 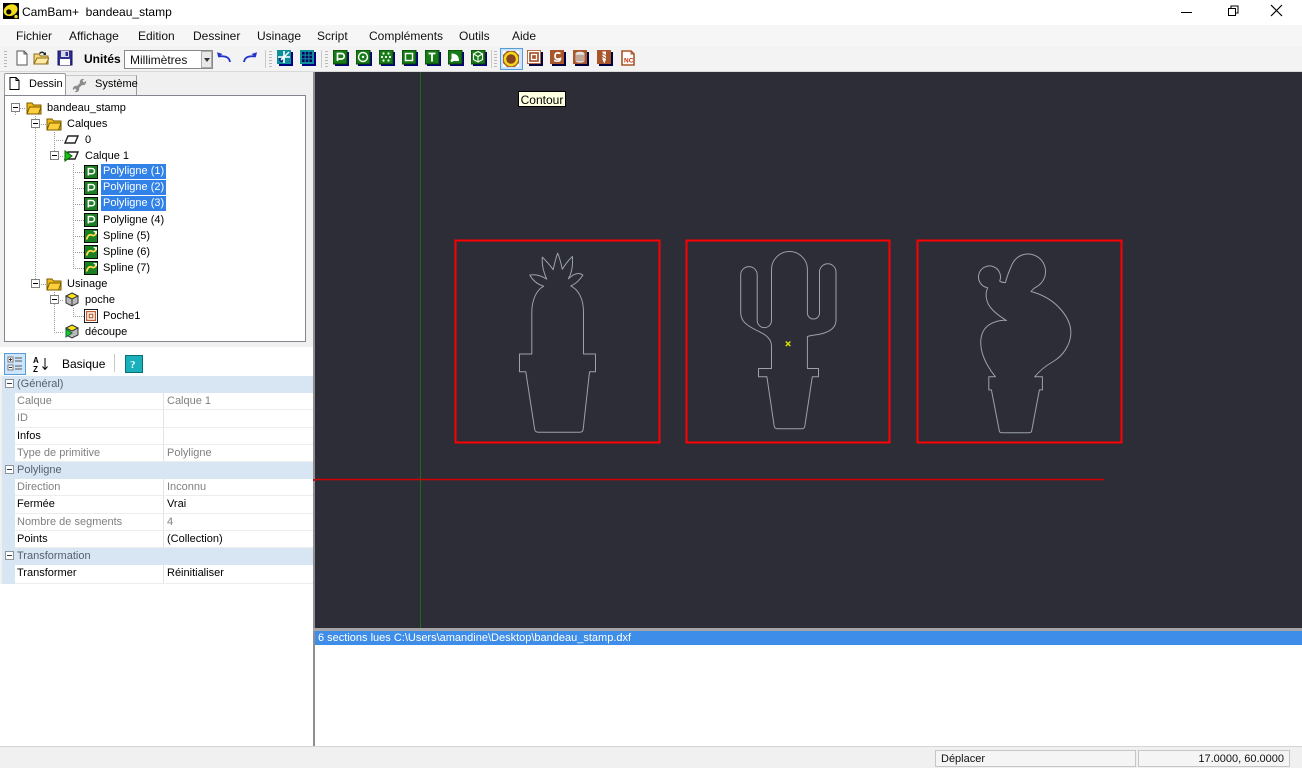 What do you see at coordinates (629, 61) in the screenshot?
I see `svg-text: NC` at bounding box center [629, 61].